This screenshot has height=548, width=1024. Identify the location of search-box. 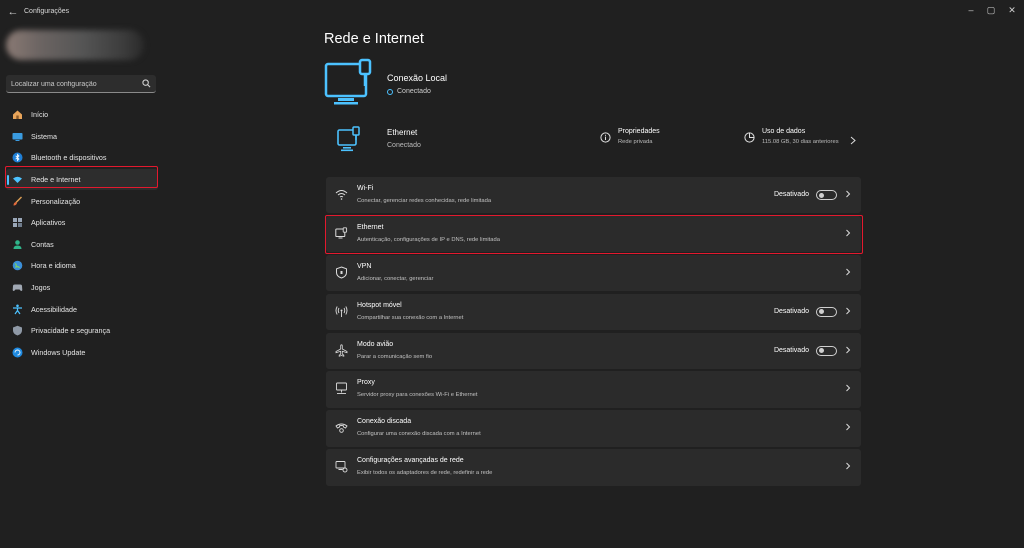
(81, 84).